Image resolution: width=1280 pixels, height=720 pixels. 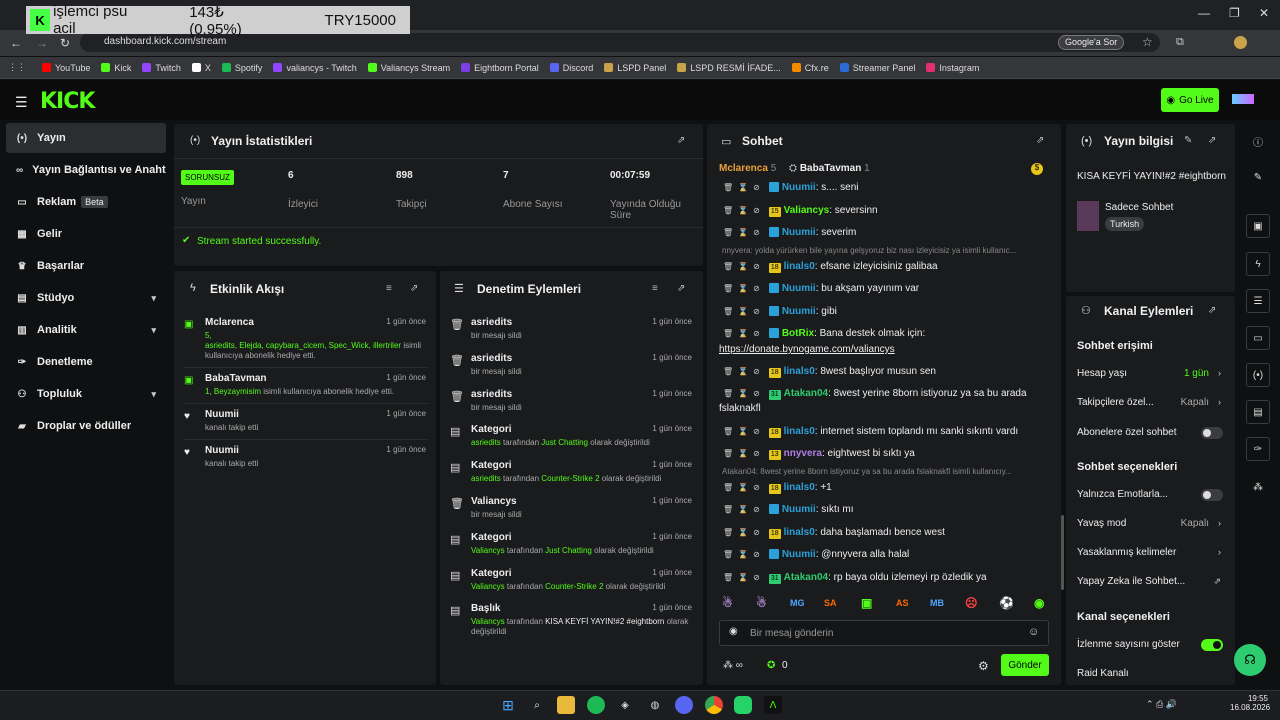 I want to click on subs-only-toggle, so click(x=1212, y=433).